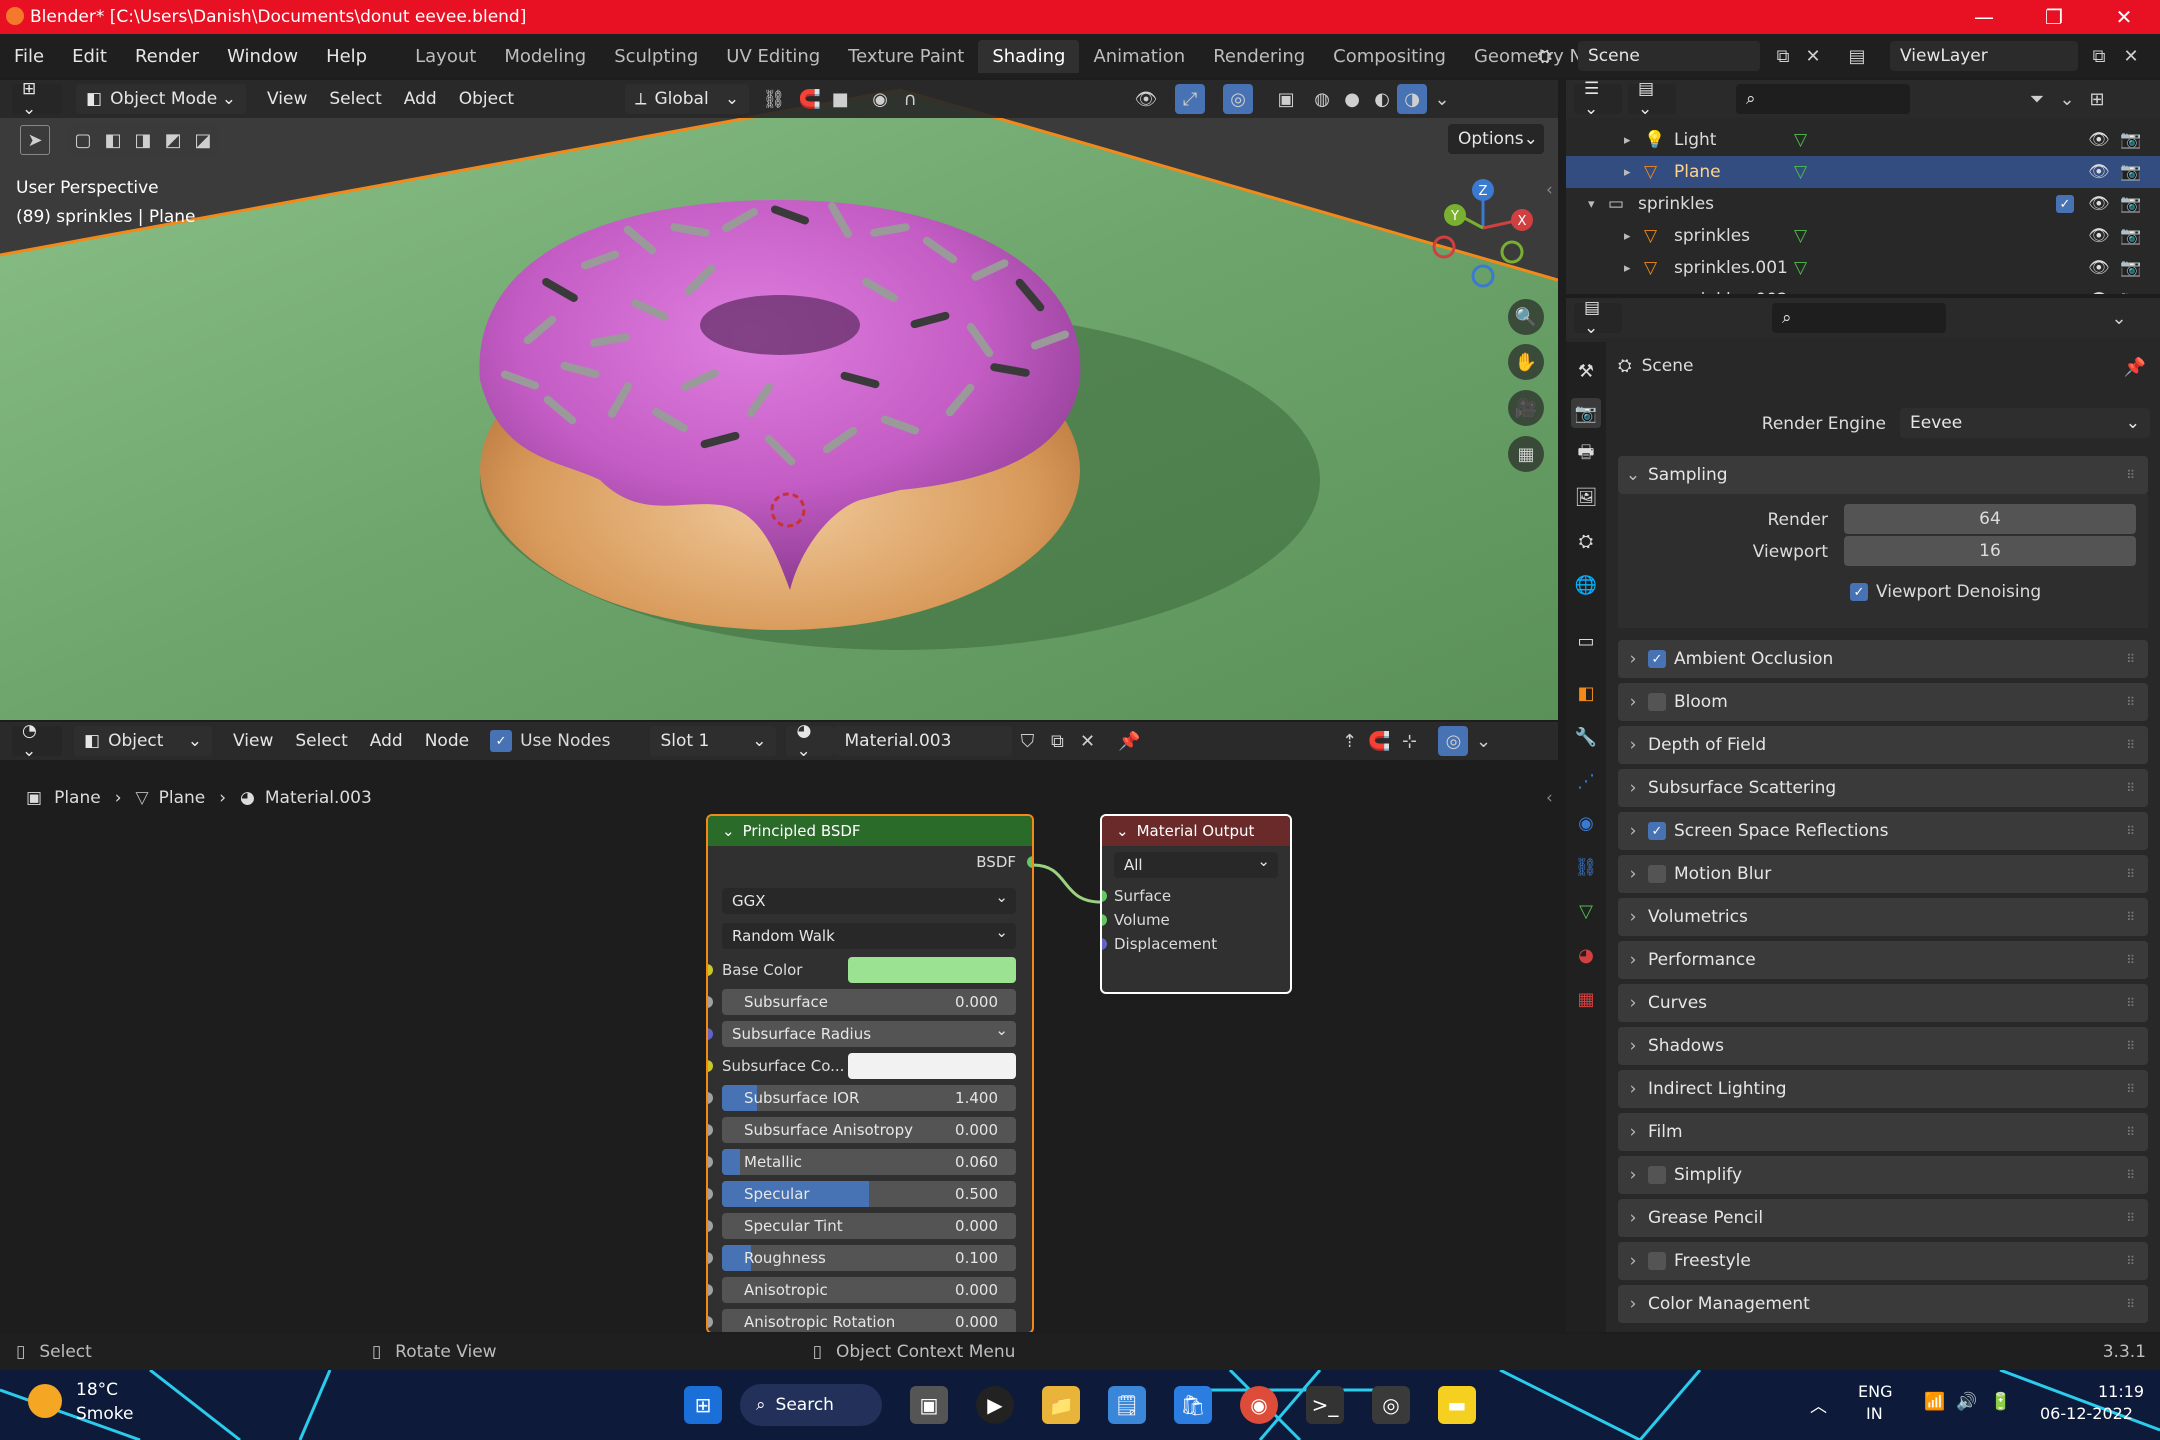  What do you see at coordinates (1586, 585) in the screenshot?
I see `world-tab-icon: 🌐` at bounding box center [1586, 585].